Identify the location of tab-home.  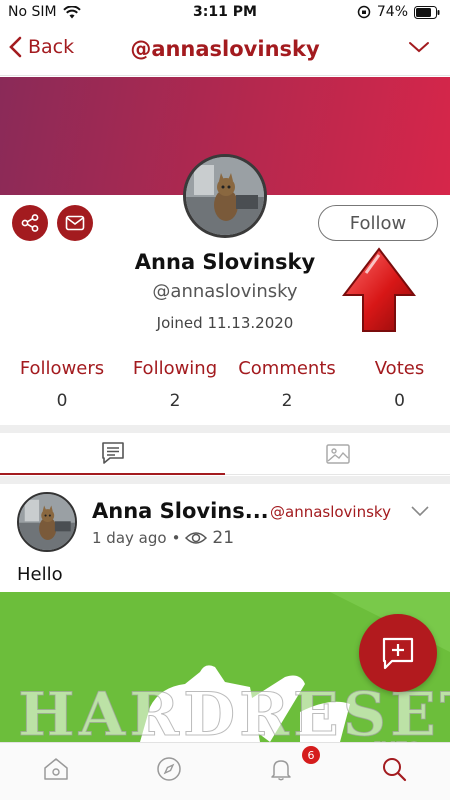
(56, 769).